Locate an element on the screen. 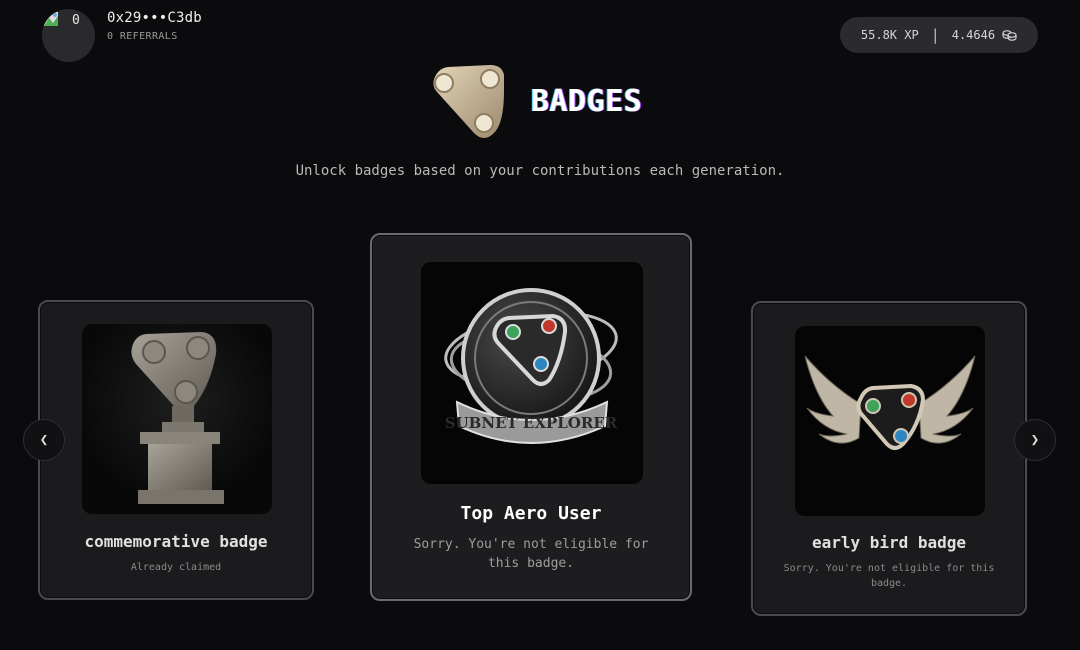 The width and height of the screenshot is (1080, 650). chevron-right-icon: ❯ is located at coordinates (1035, 440).